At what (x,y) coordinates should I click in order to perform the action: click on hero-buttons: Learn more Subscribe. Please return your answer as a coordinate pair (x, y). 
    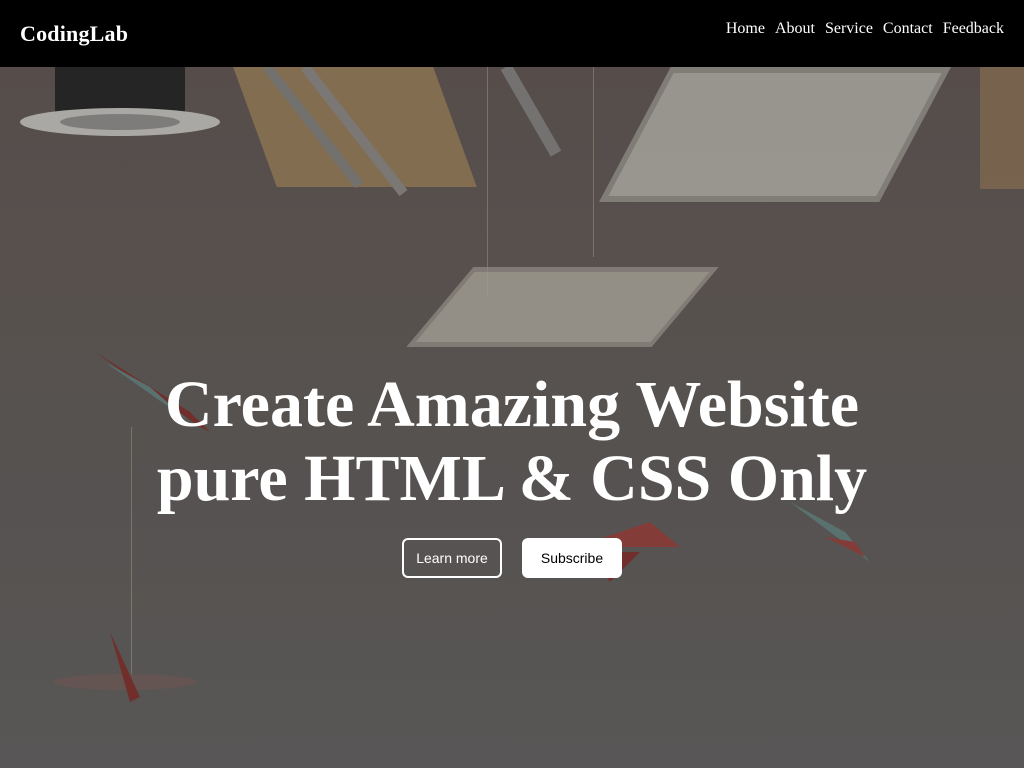
    Looking at the image, I should click on (512, 558).